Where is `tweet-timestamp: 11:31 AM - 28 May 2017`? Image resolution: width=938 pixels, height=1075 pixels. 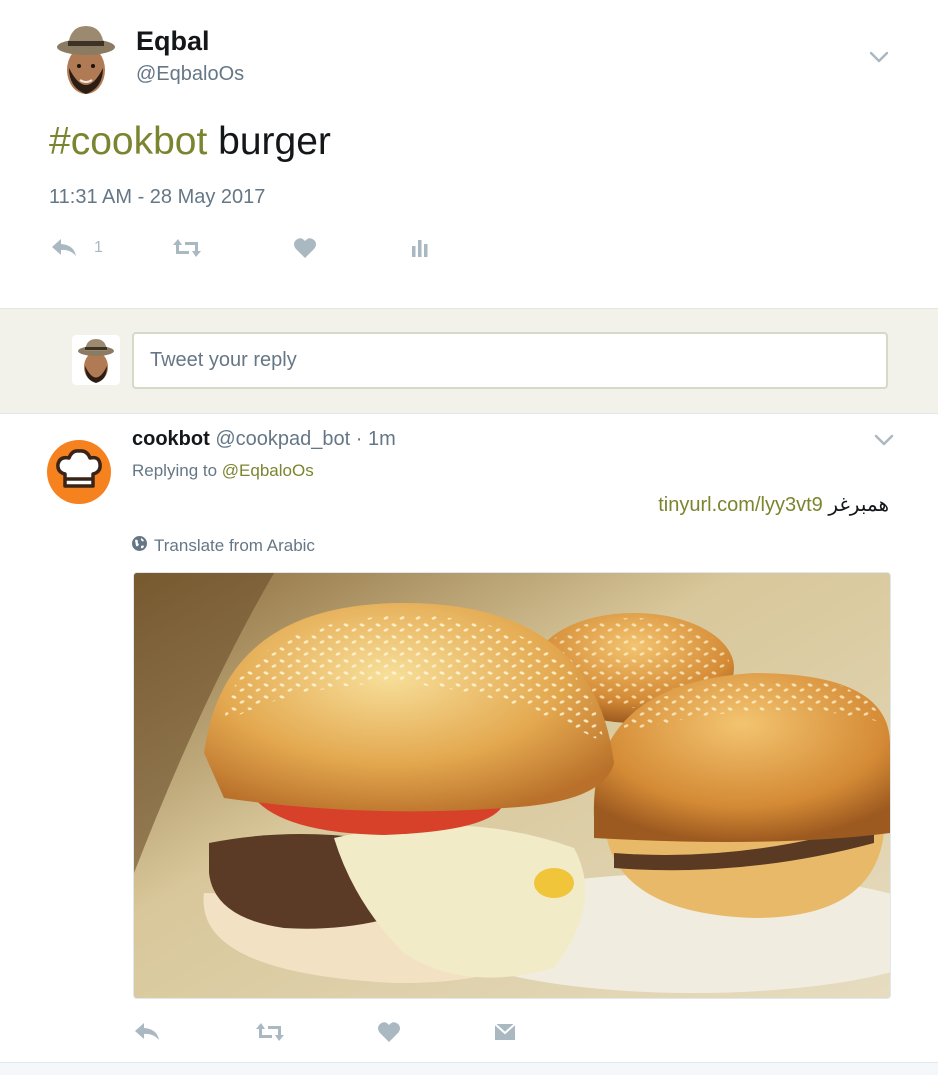
tweet-timestamp: 11:31 AM - 28 May 2017 is located at coordinates (157, 197).